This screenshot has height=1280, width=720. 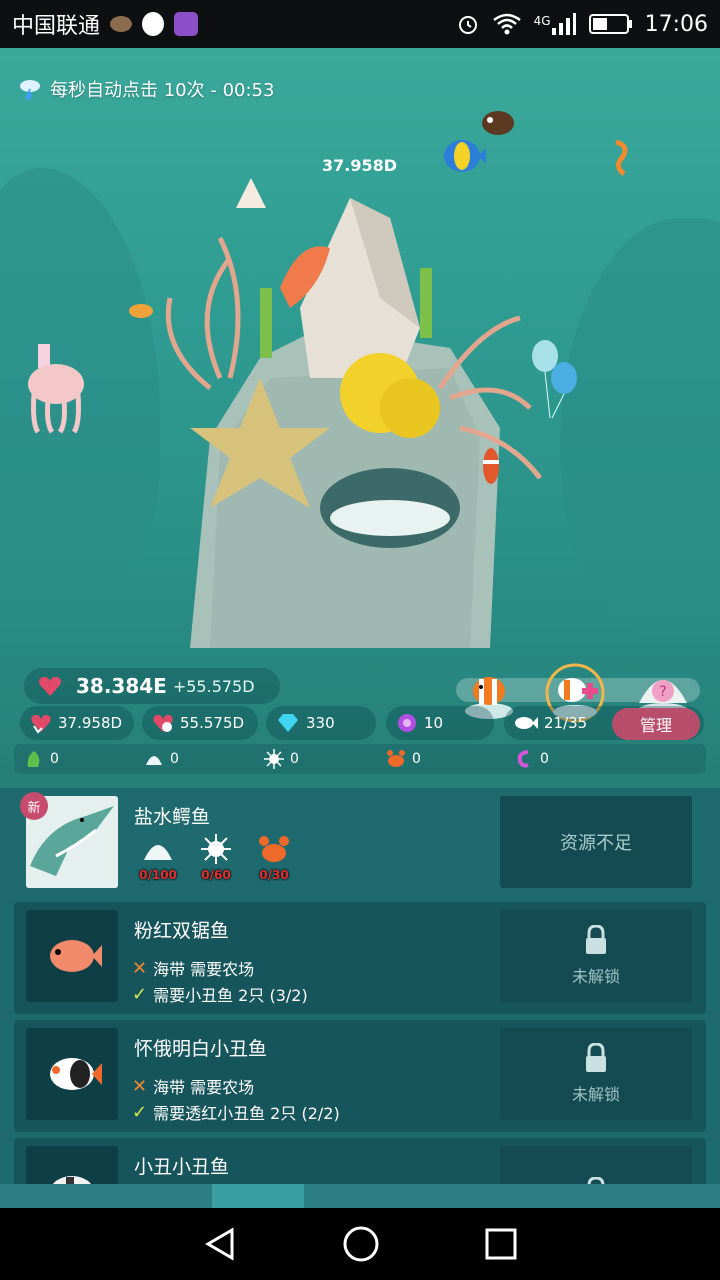 I want to click on cost-shell: 0/100, so click(x=158, y=858).